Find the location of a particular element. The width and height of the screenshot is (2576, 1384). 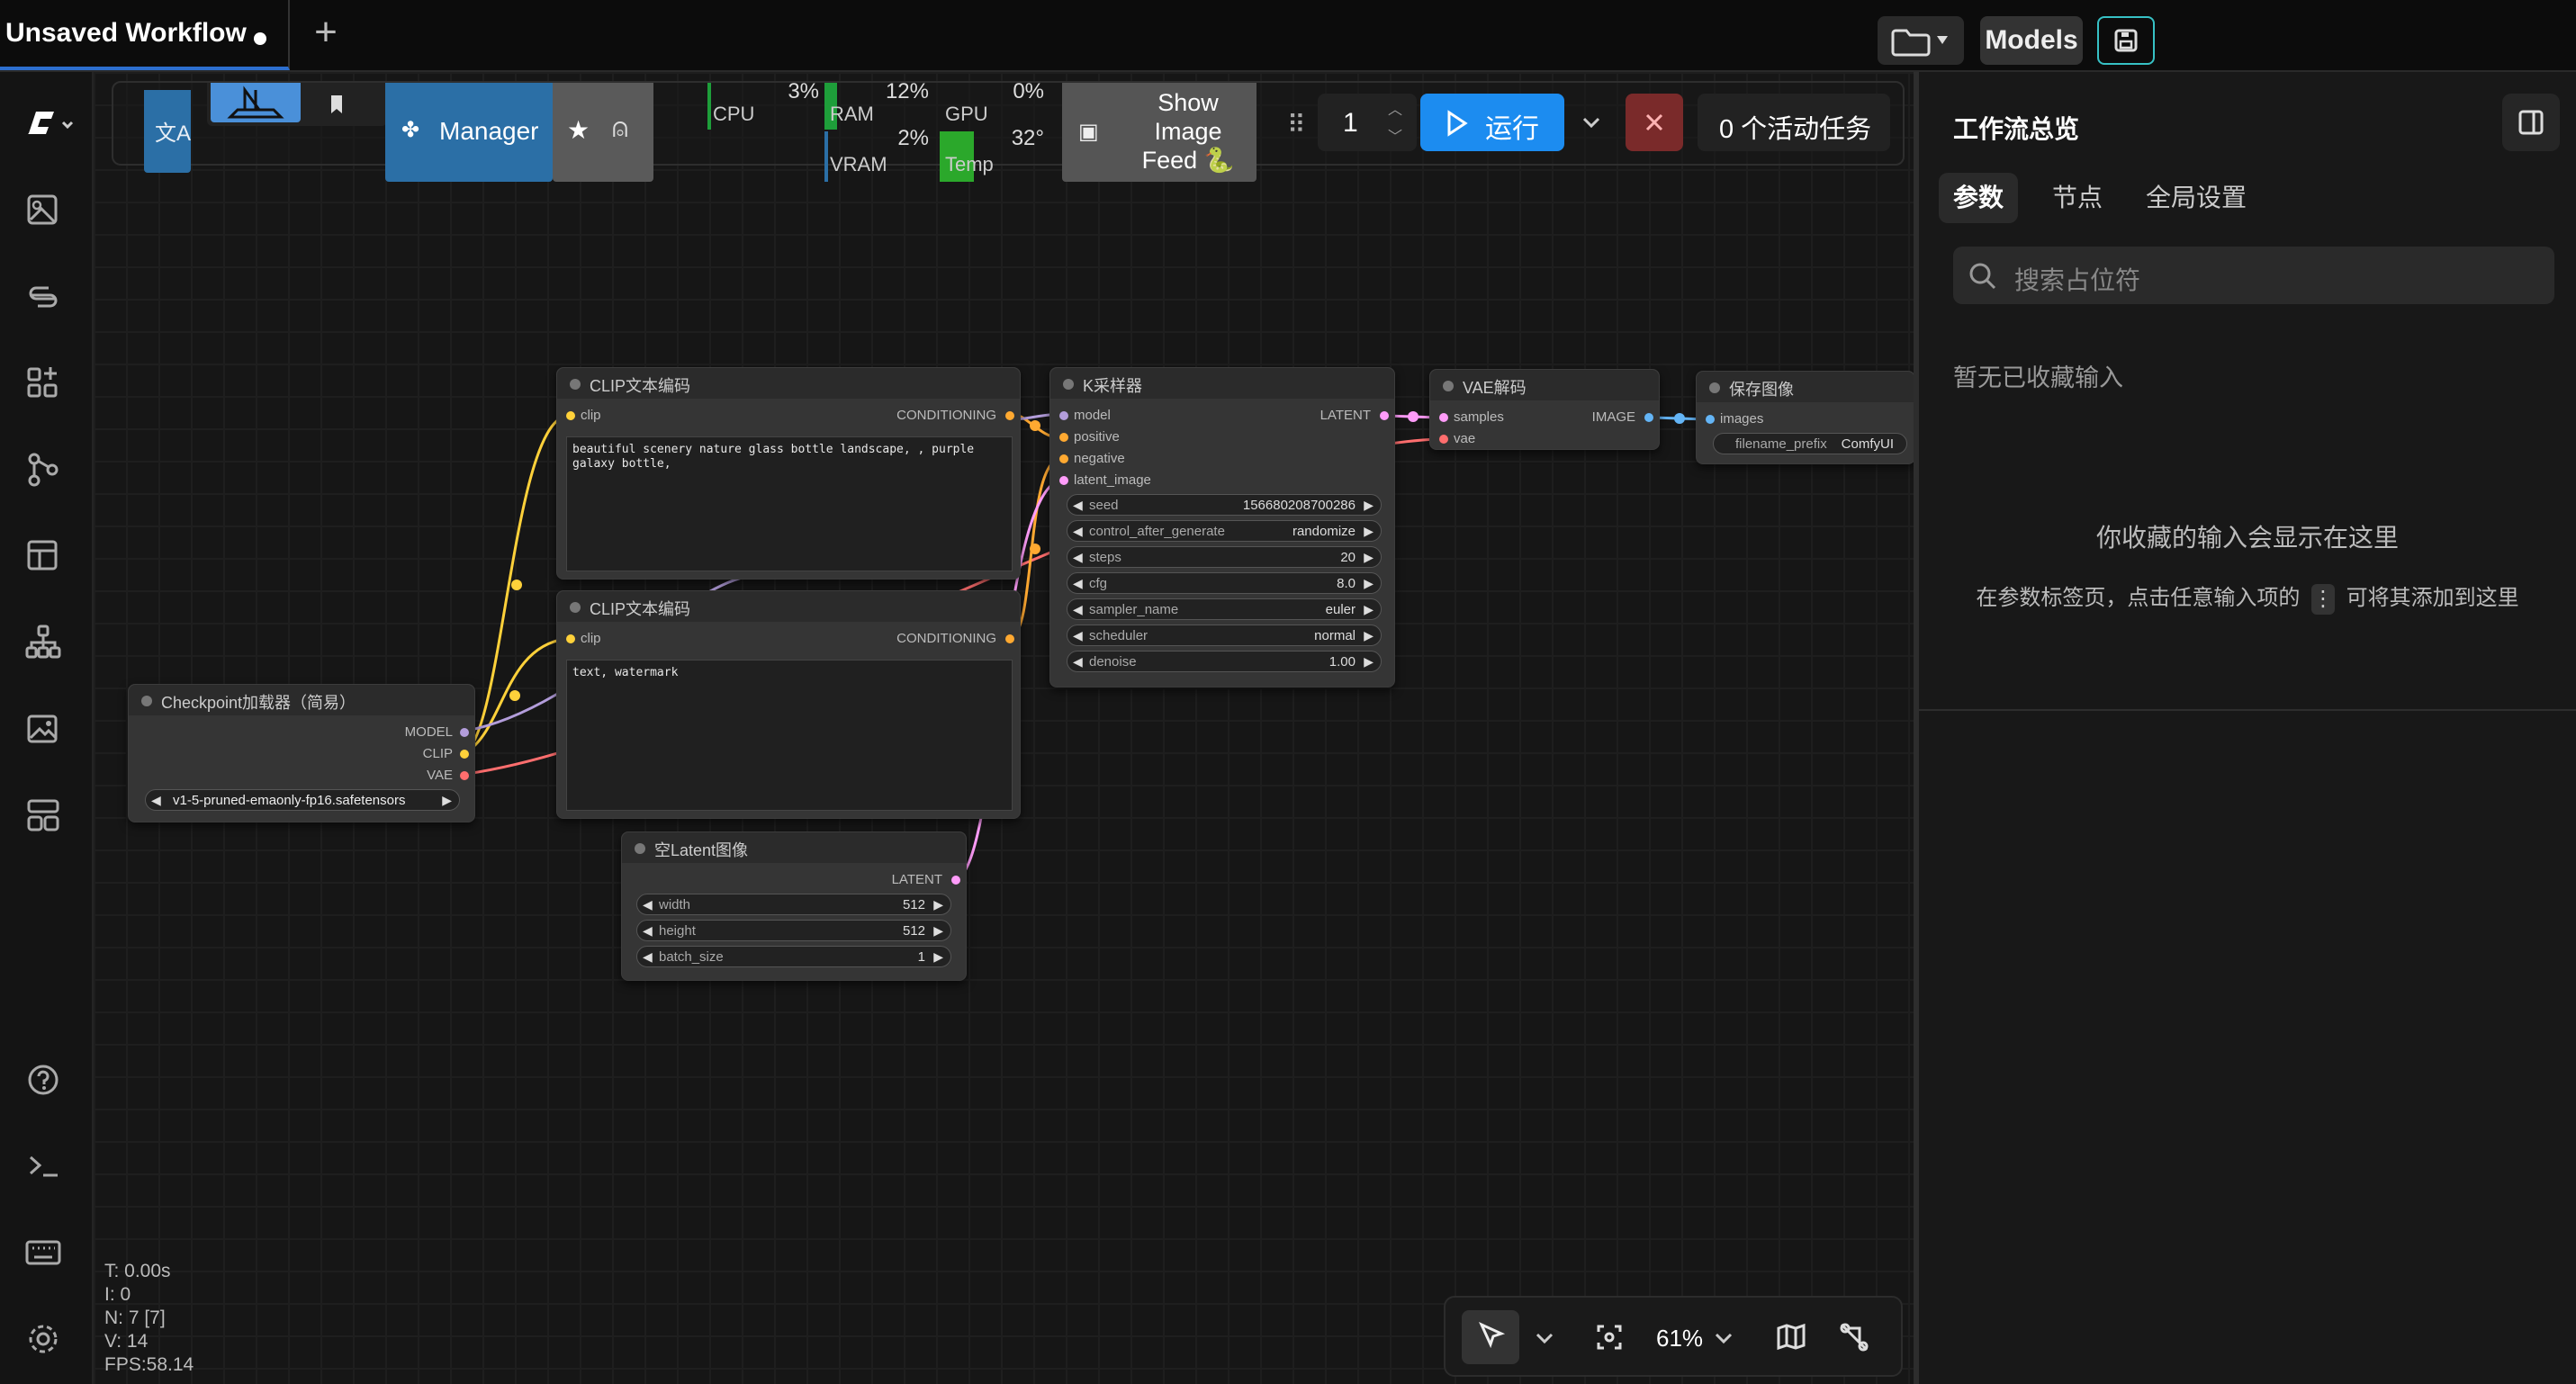

widget-steps: ◀ steps 20 ▶ is located at coordinates (1224, 557).